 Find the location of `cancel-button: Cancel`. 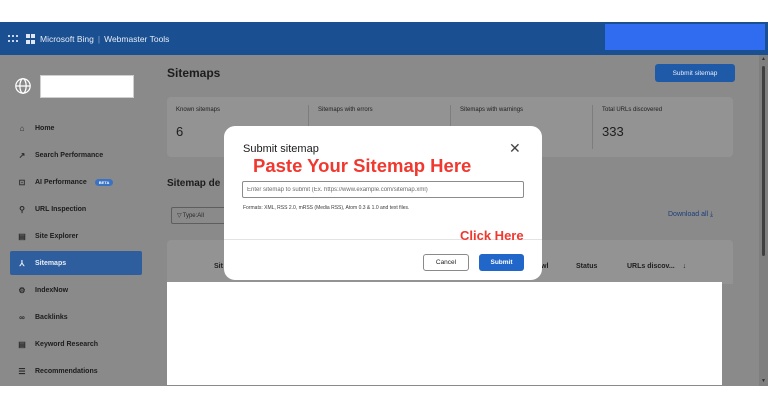

cancel-button: Cancel is located at coordinates (446, 262).